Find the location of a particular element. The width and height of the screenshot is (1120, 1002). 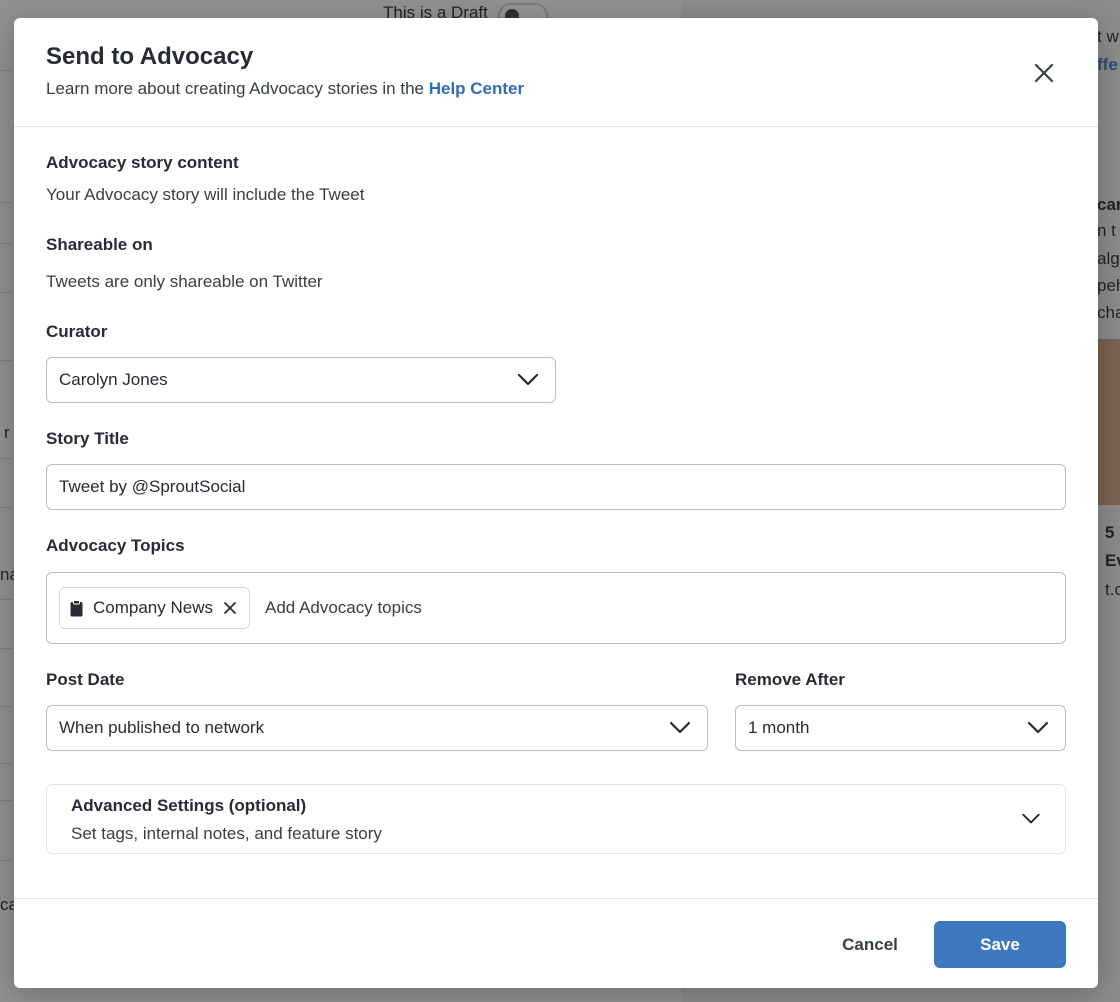

modal-title: Send to Advocacy is located at coordinates (150, 56).